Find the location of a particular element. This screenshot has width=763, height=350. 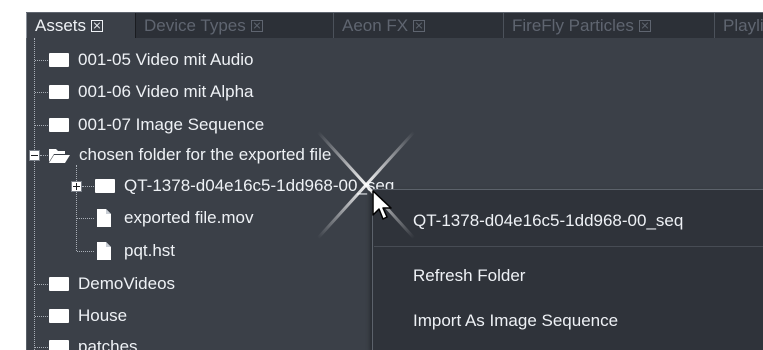

tree-item-folder: patches is located at coordinates (93, 341).